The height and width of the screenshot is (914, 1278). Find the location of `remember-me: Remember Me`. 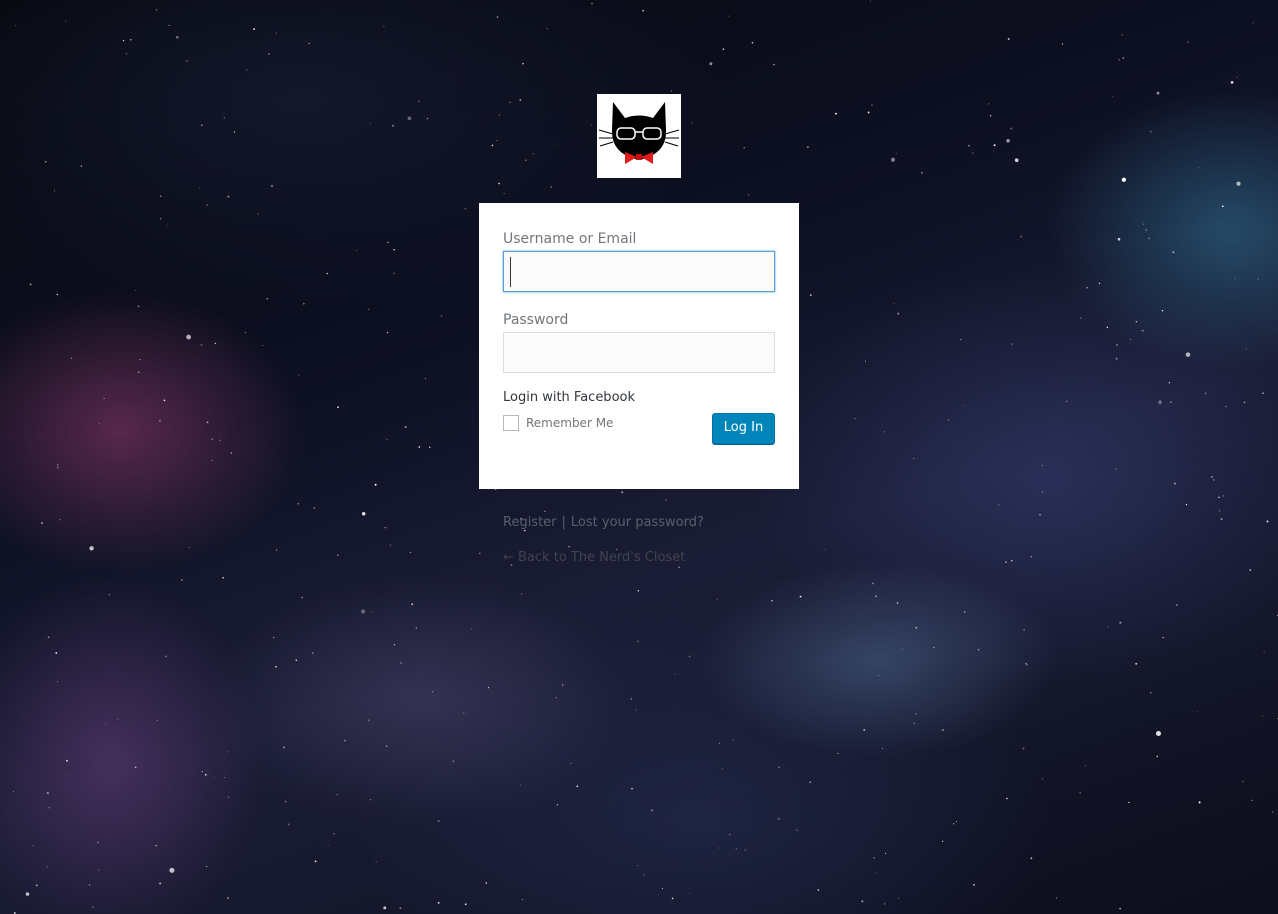

remember-me: Remember Me is located at coordinates (558, 423).